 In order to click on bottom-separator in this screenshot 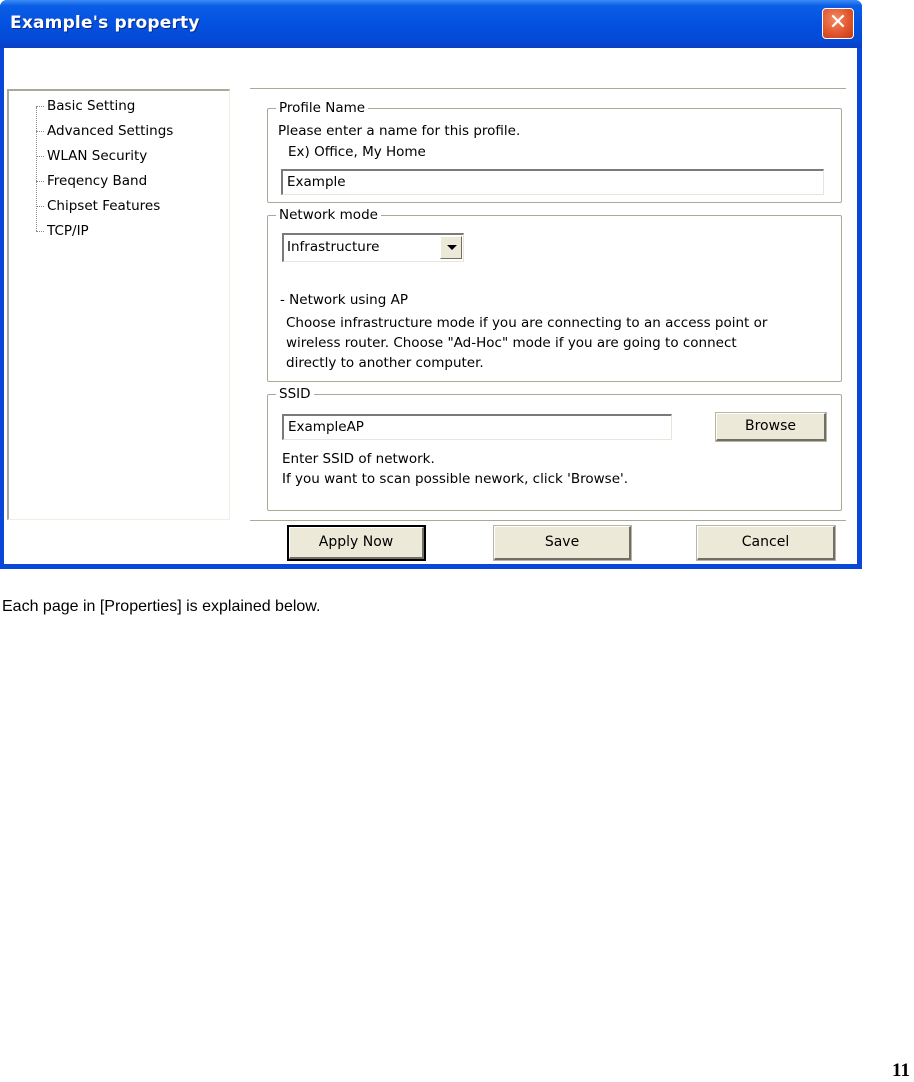, I will do `click(548, 521)`.